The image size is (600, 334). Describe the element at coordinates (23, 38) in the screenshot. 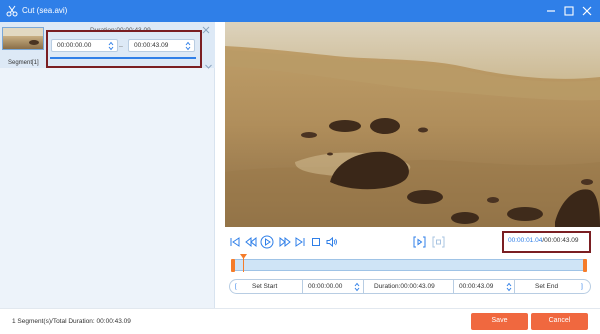

I see `segment-thumbnail` at that location.